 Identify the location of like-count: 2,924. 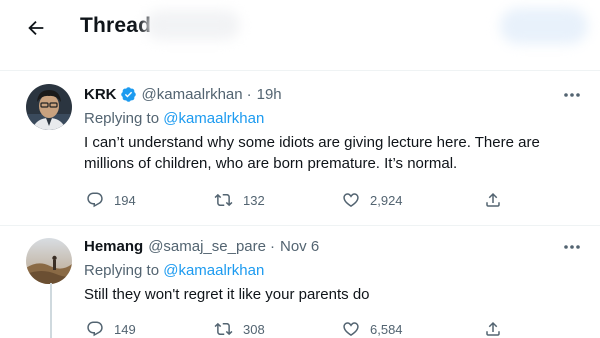
(386, 200).